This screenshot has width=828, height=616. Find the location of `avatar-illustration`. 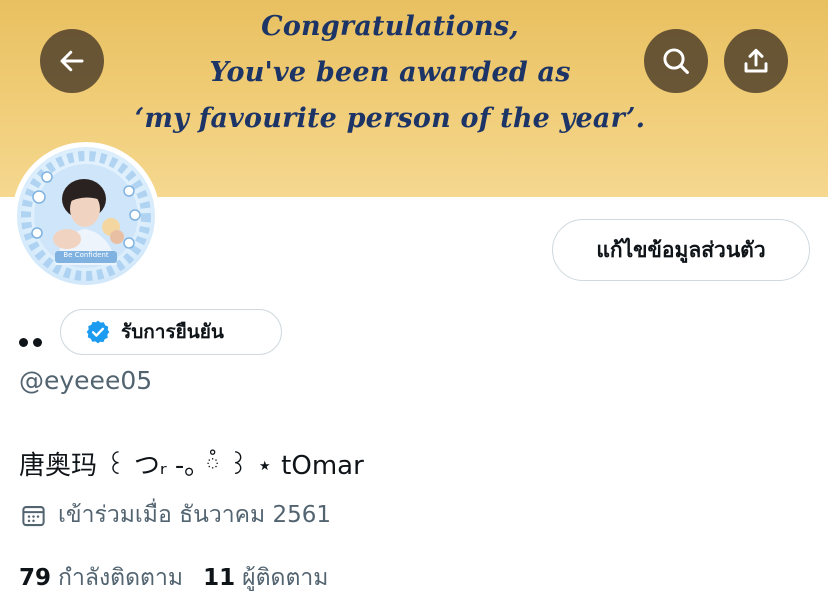

avatar-illustration is located at coordinates (86, 216).